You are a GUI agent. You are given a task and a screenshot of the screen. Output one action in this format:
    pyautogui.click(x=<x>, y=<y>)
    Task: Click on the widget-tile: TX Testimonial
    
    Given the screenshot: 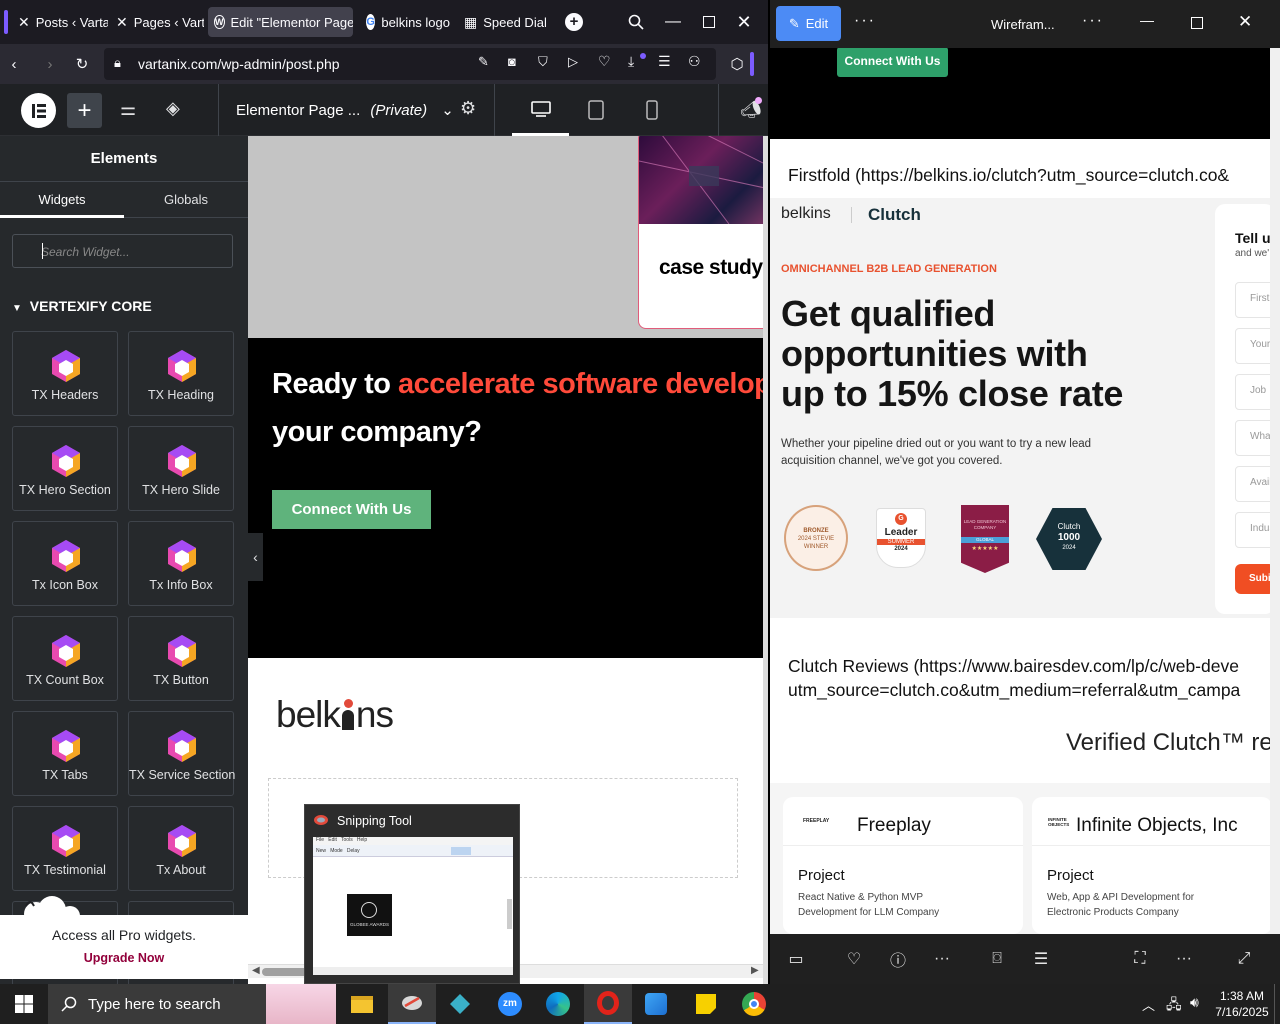 What is the action you would take?
    pyautogui.click(x=65, y=848)
    